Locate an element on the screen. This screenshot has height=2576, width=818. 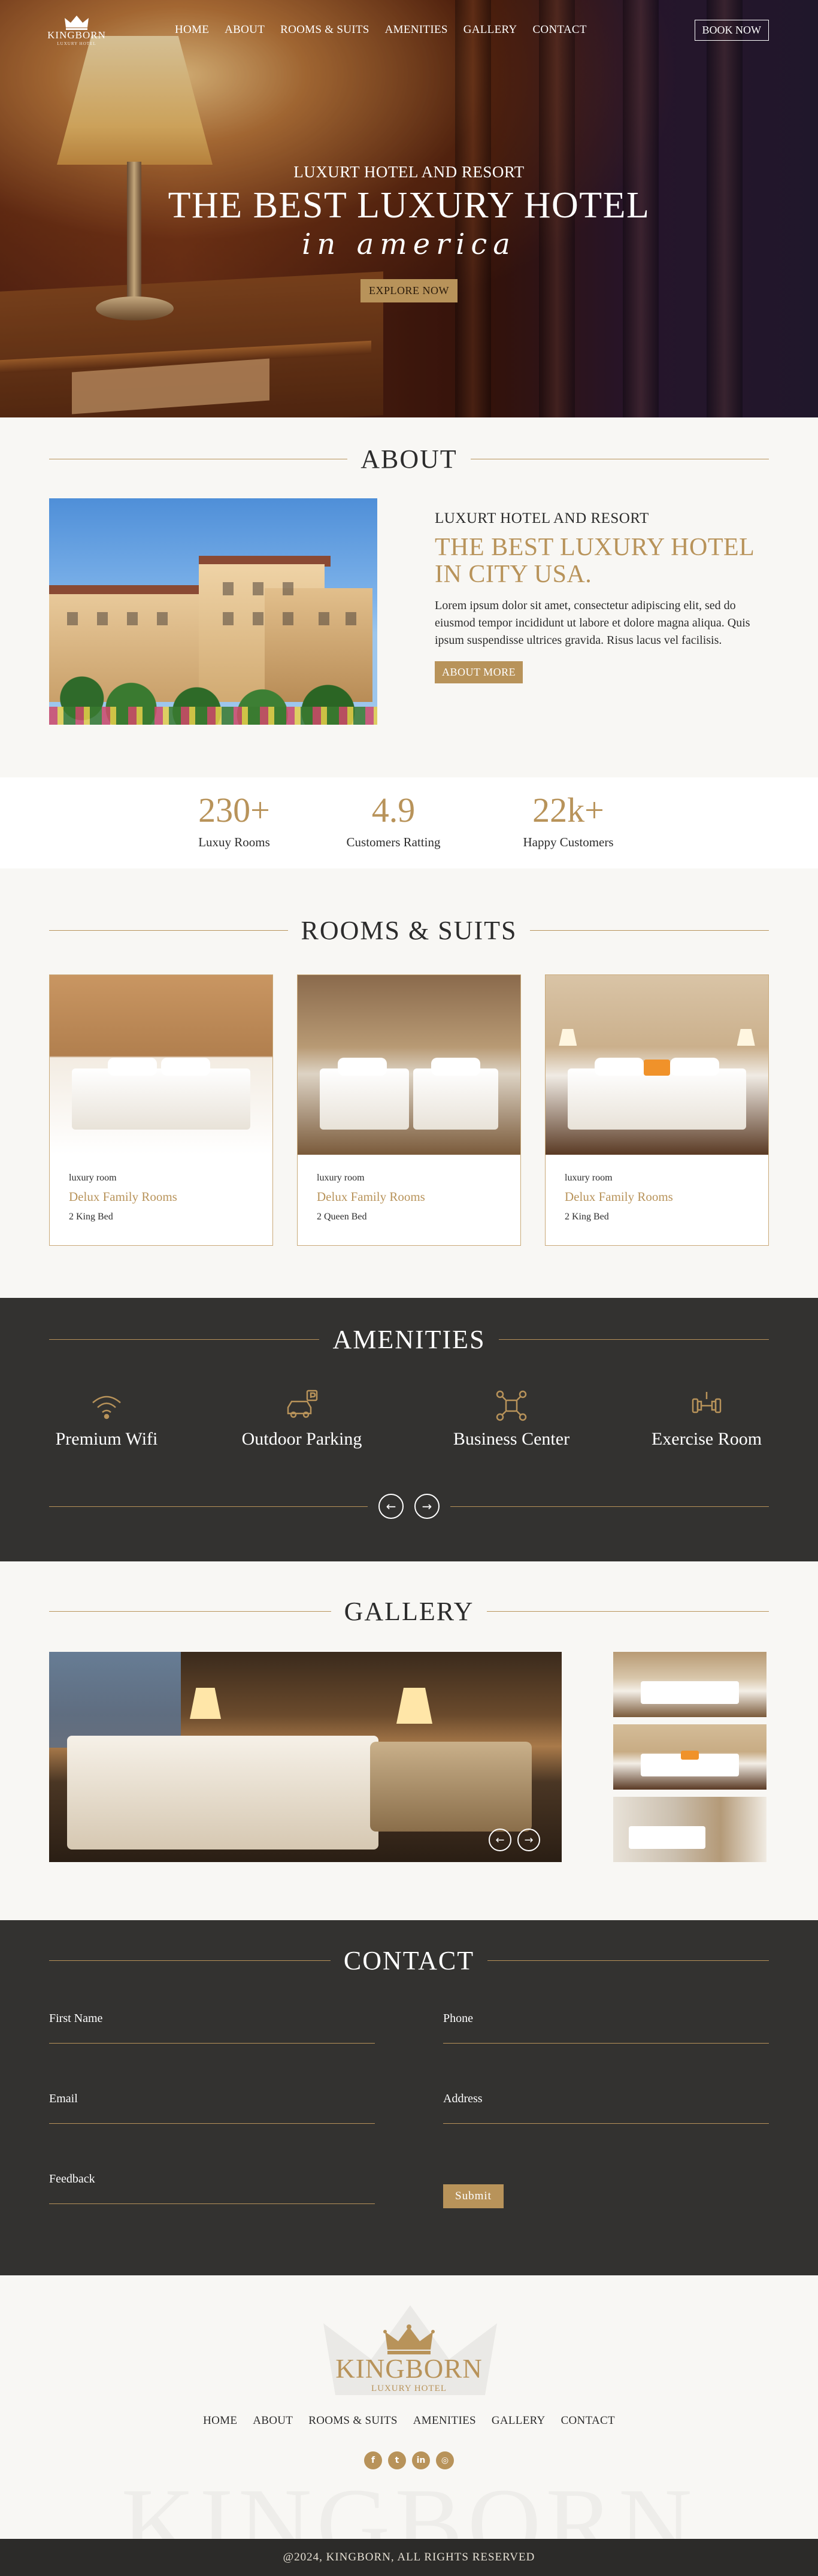
twitter-icon: t is located at coordinates (397, 2460).